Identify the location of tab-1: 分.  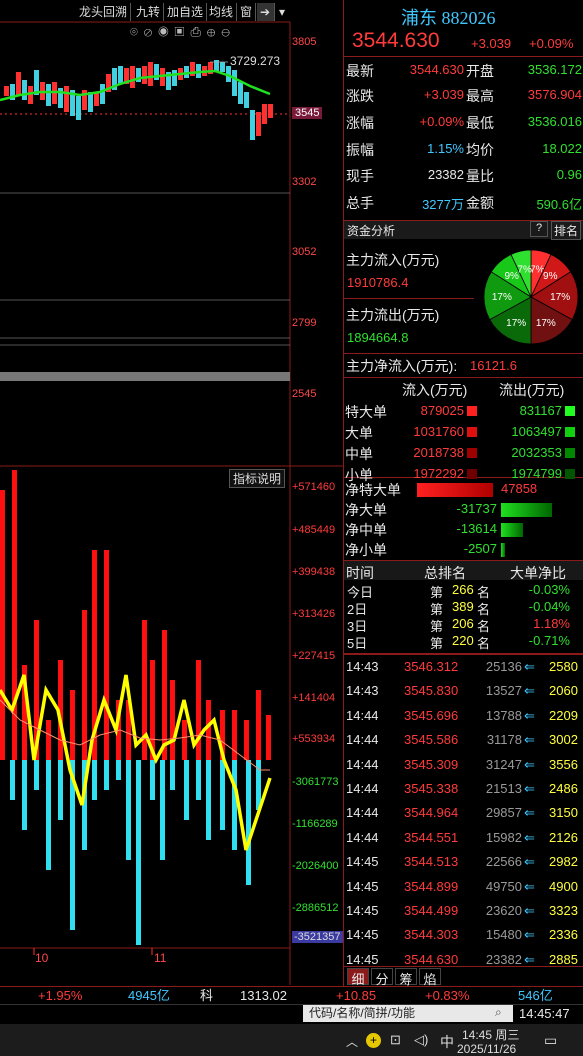
(382, 977).